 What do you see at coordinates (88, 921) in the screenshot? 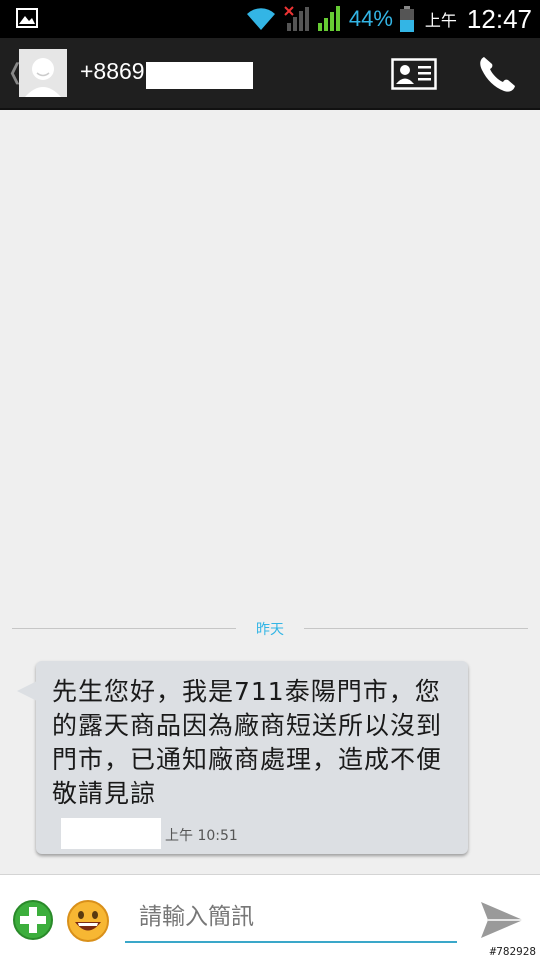
I see `emoji-icon` at bounding box center [88, 921].